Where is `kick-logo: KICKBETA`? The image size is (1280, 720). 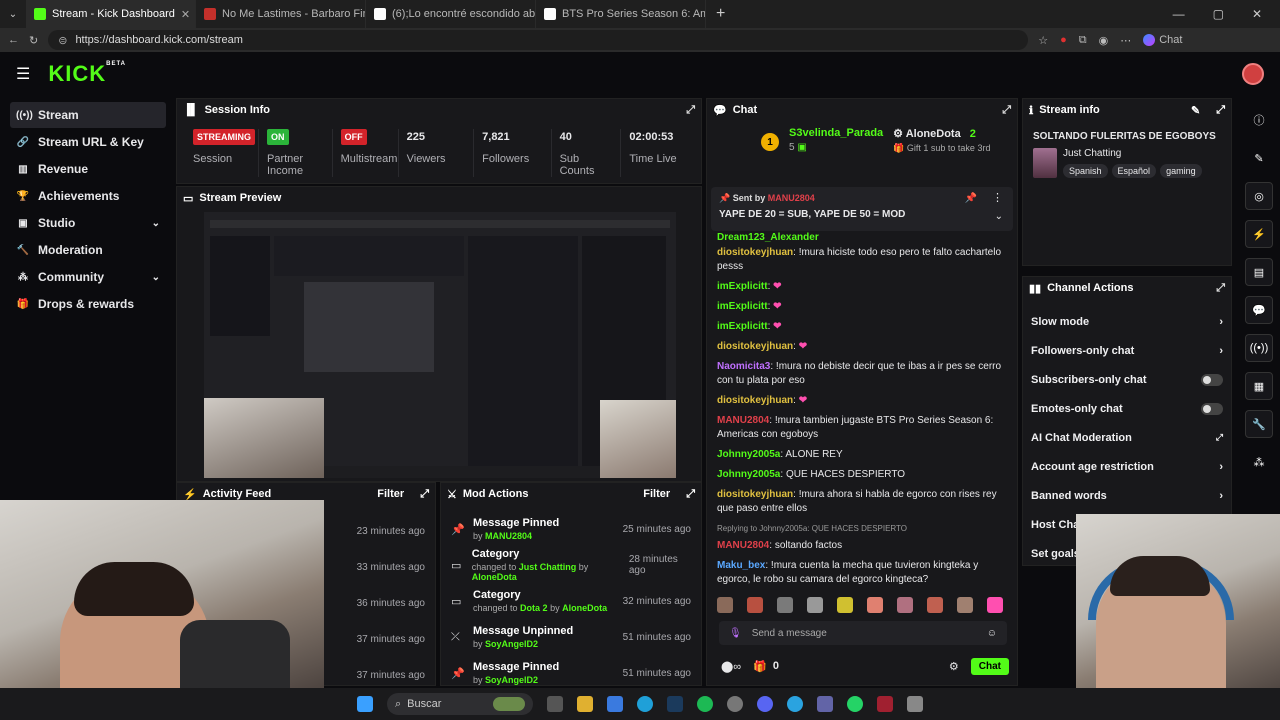 kick-logo: KICKBETA is located at coordinates (87, 74).